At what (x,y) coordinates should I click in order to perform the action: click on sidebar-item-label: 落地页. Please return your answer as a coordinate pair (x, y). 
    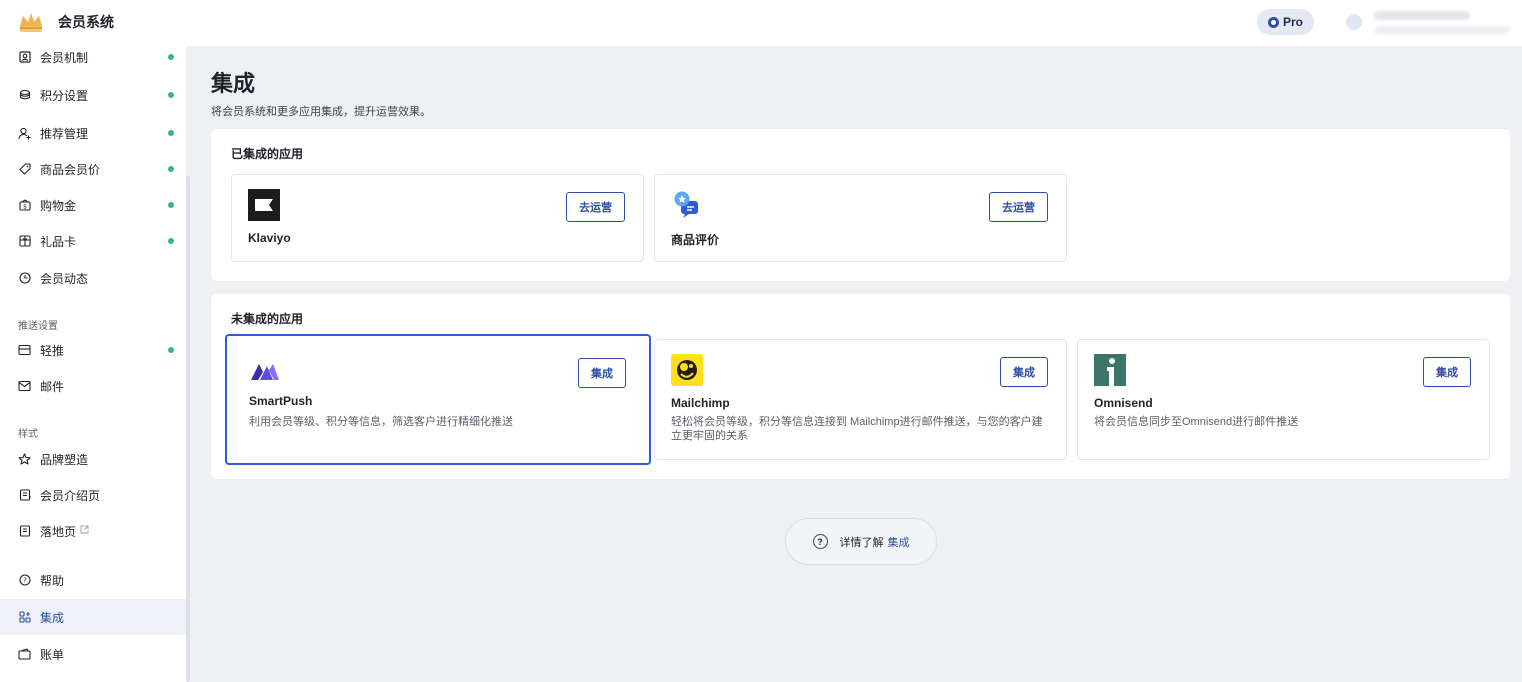
    Looking at the image, I should click on (58, 531).